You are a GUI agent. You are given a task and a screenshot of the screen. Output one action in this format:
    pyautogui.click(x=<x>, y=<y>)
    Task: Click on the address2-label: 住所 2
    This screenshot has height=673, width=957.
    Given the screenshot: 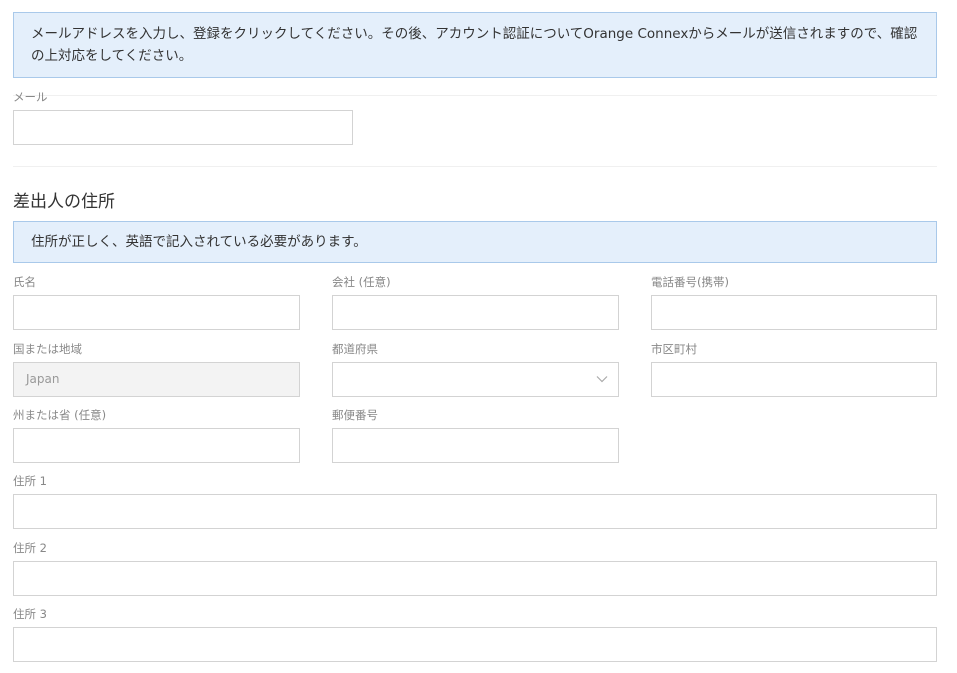 What is the action you would take?
    pyautogui.click(x=30, y=548)
    